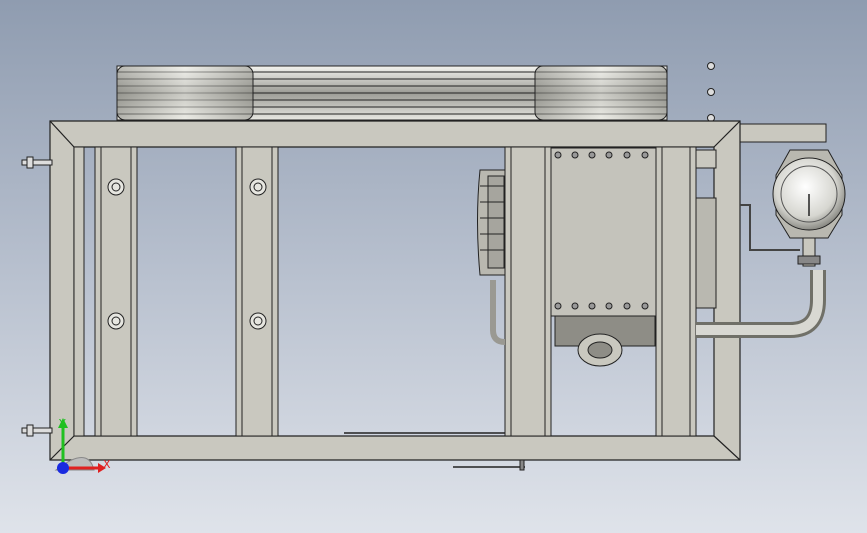 This screenshot has width=867, height=533. I want to click on belt-pulley-assembly, so click(392, 93).